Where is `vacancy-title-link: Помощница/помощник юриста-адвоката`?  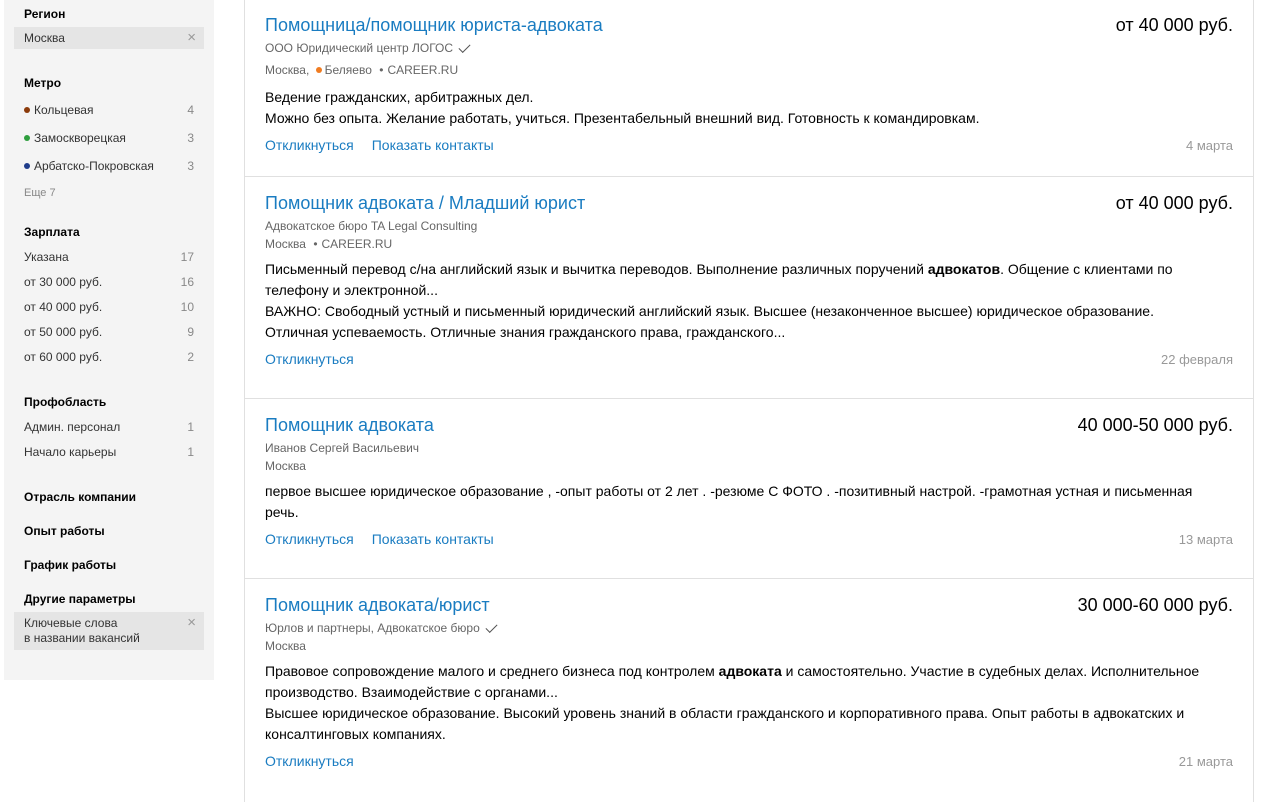 vacancy-title-link: Помощница/помощник юриста-адвоката is located at coordinates (434, 25).